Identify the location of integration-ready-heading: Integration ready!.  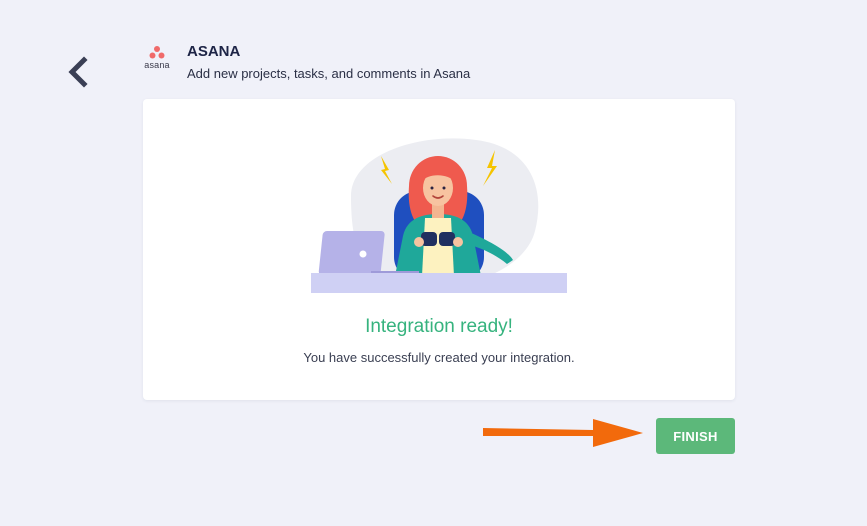
(439, 326).